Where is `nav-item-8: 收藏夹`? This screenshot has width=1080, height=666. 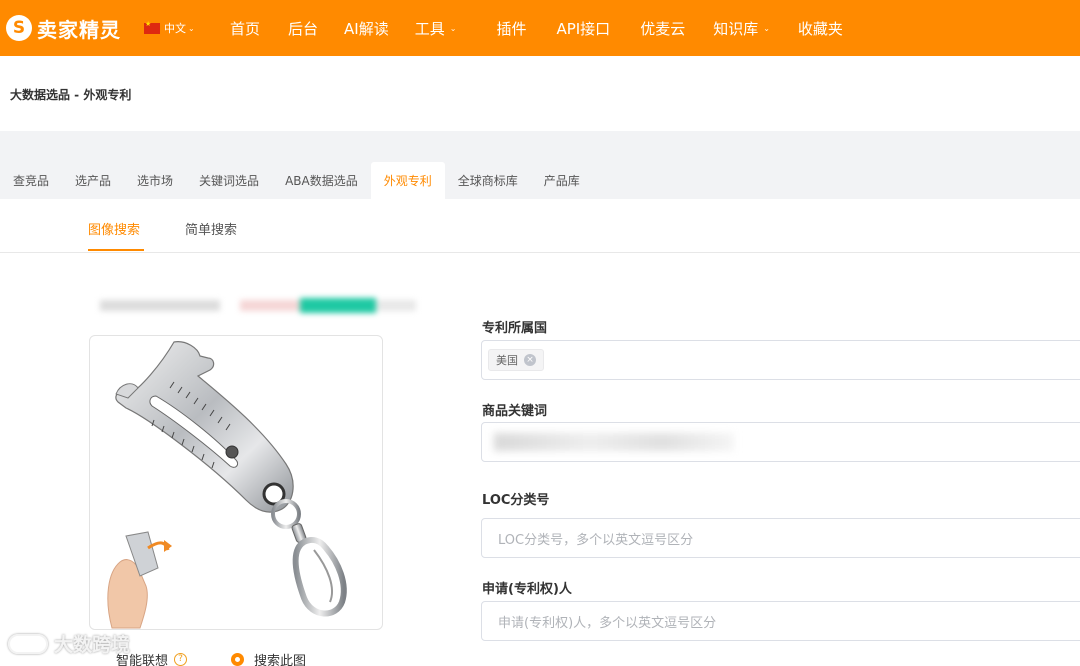
nav-item-8: 收藏夹 is located at coordinates (820, 28).